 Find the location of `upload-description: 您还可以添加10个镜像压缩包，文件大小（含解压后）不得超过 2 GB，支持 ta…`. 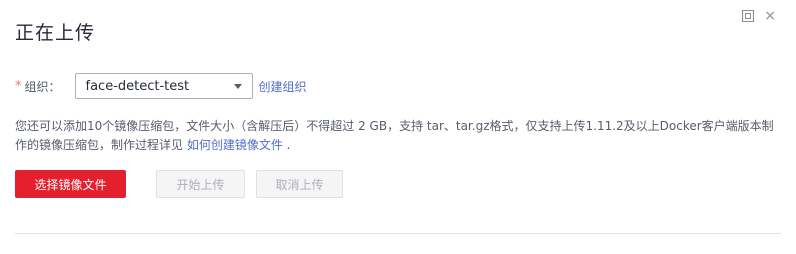

upload-description: 您还可以添加10个镜像压缩包，文件大小（含解压后）不得超过 2 GB，支持 ta… is located at coordinates (400, 136).